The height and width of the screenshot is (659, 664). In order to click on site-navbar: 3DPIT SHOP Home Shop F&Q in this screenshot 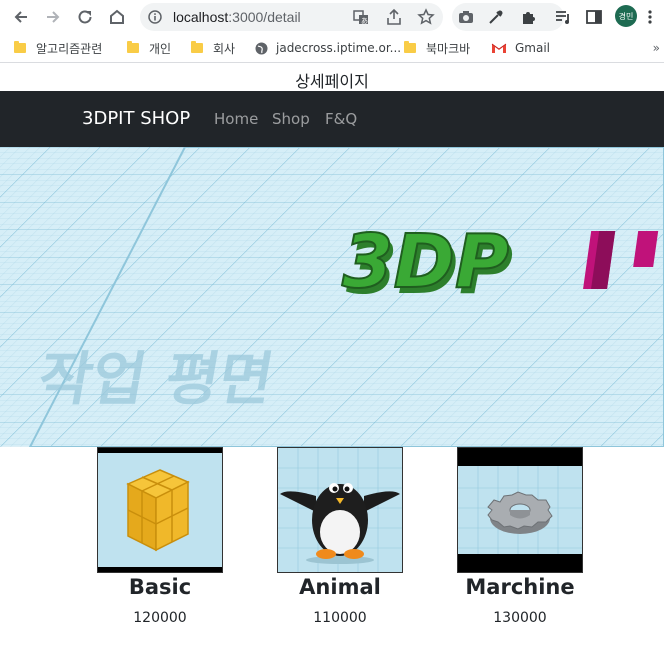, I will do `click(332, 119)`.